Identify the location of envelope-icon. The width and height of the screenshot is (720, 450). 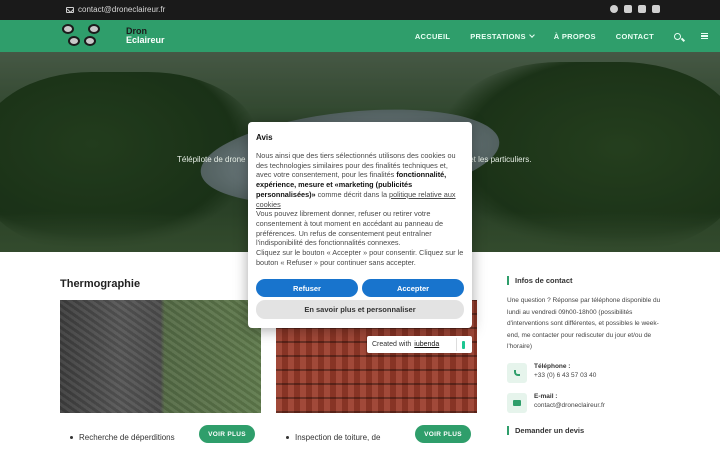
(70, 9).